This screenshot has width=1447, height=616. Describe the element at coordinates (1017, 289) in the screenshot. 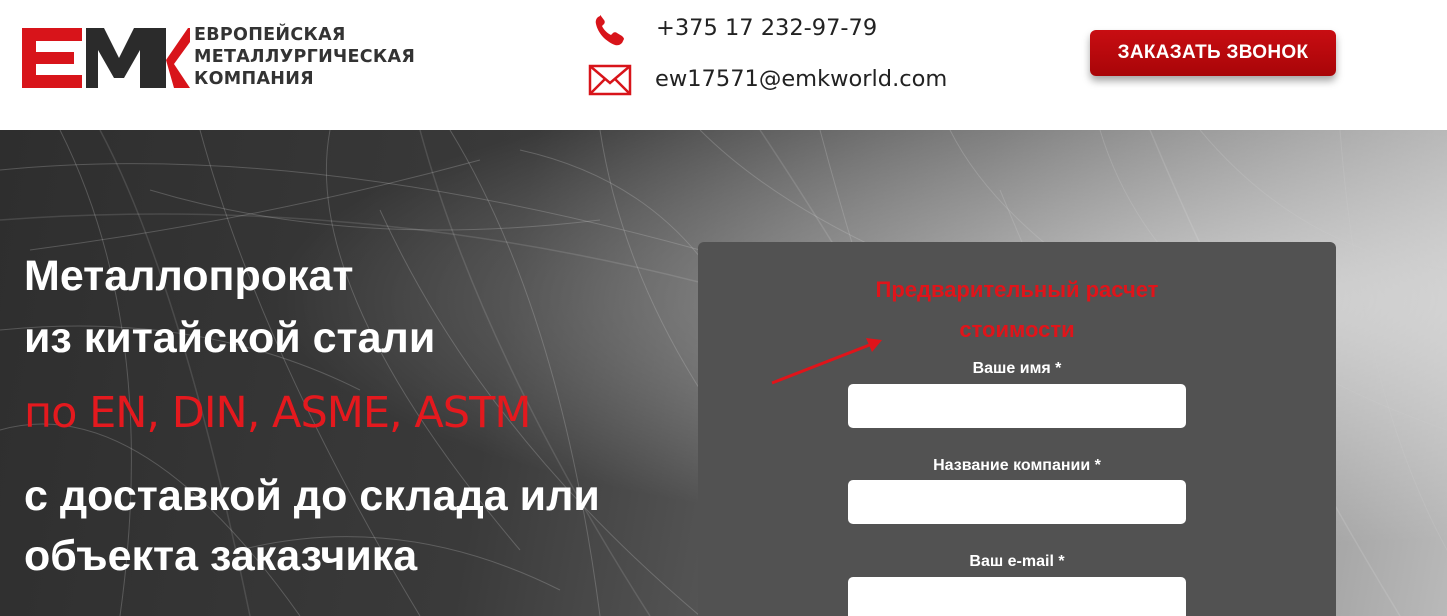

I see `form-heading-line: Предварительный расчет` at that location.